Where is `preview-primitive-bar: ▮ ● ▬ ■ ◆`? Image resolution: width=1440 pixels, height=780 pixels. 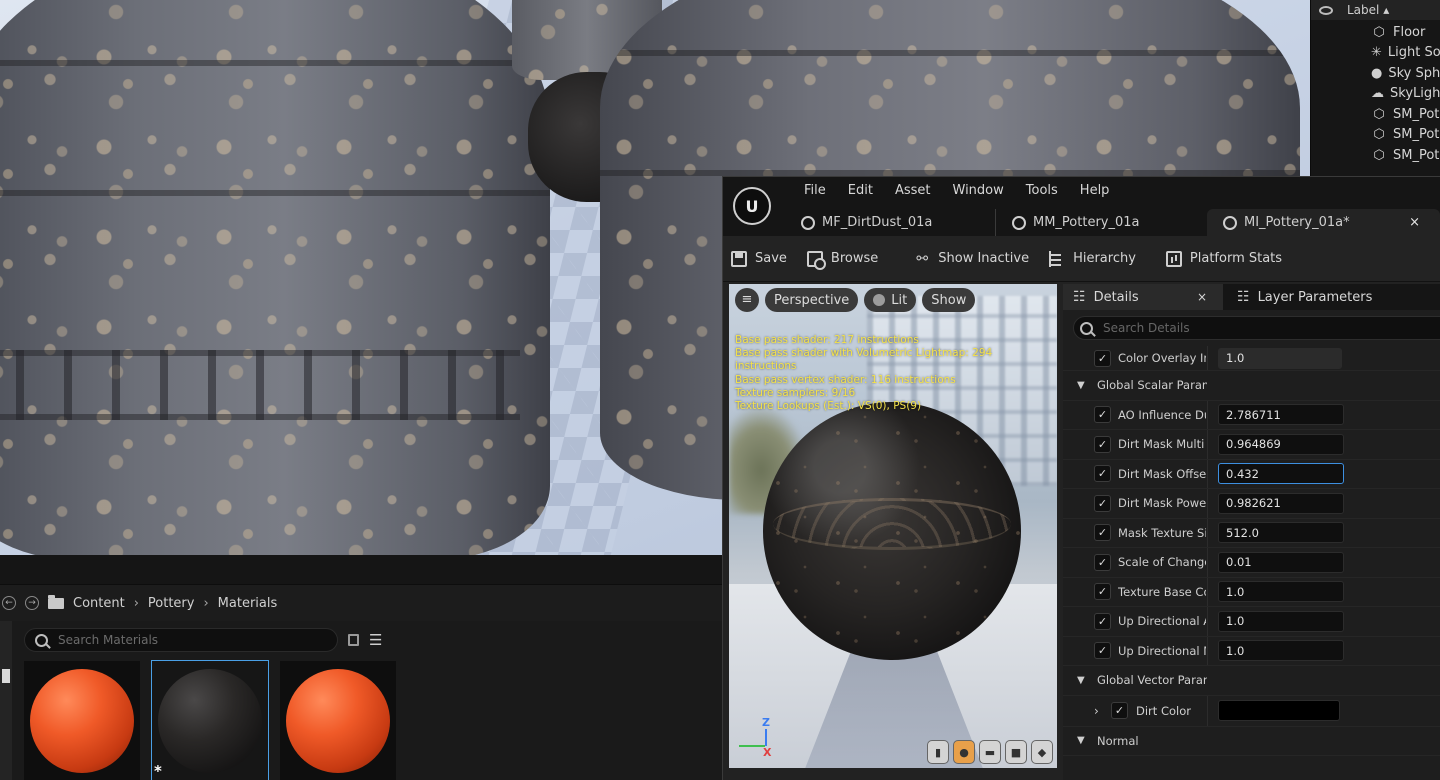 preview-primitive-bar: ▮ ● ▬ ■ ◆ is located at coordinates (990, 752).